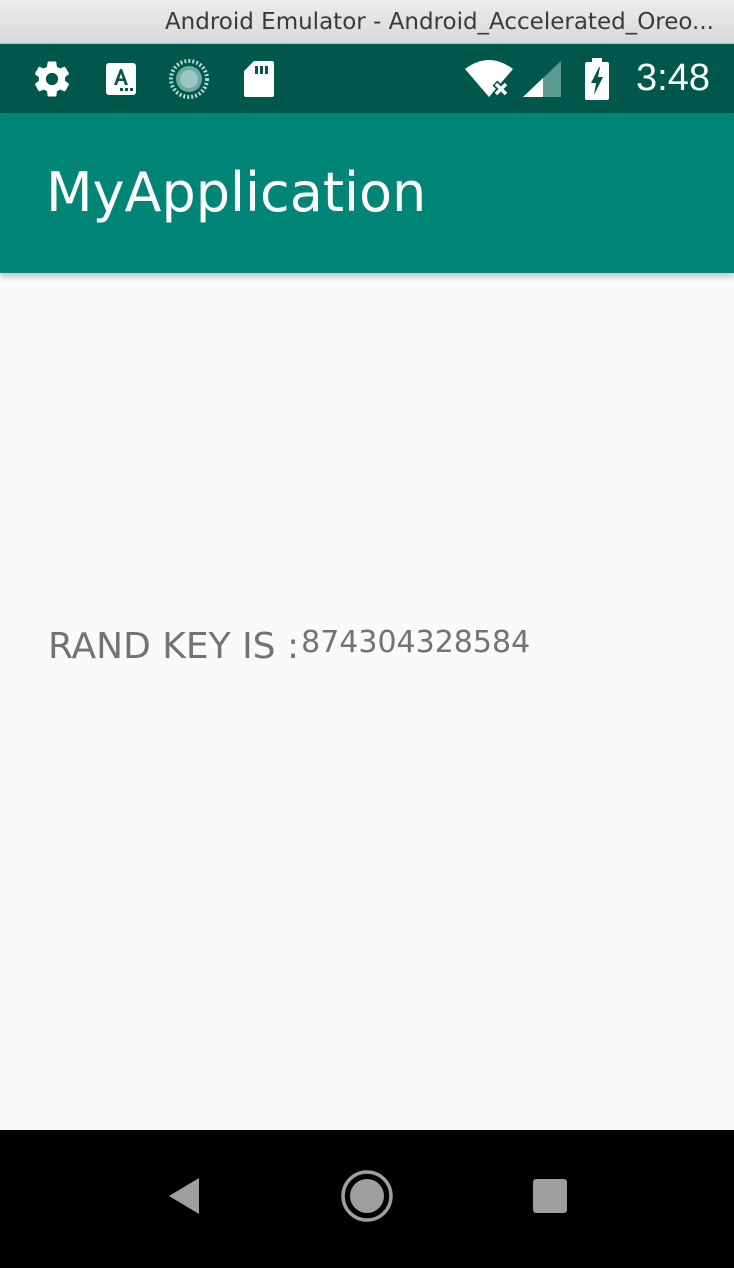 Image resolution: width=734 pixels, height=1268 pixels. I want to click on back-icon, so click(184, 1198).